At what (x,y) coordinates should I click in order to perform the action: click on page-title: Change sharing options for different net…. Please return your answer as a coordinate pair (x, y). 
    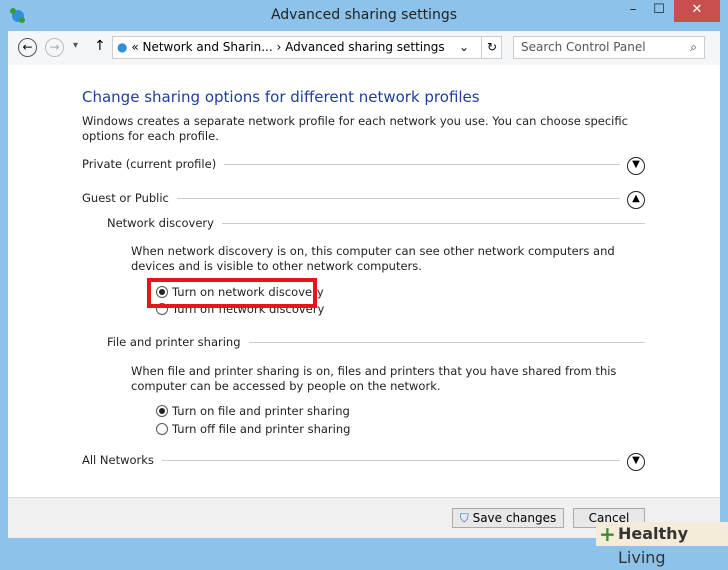
    Looking at the image, I should click on (281, 97).